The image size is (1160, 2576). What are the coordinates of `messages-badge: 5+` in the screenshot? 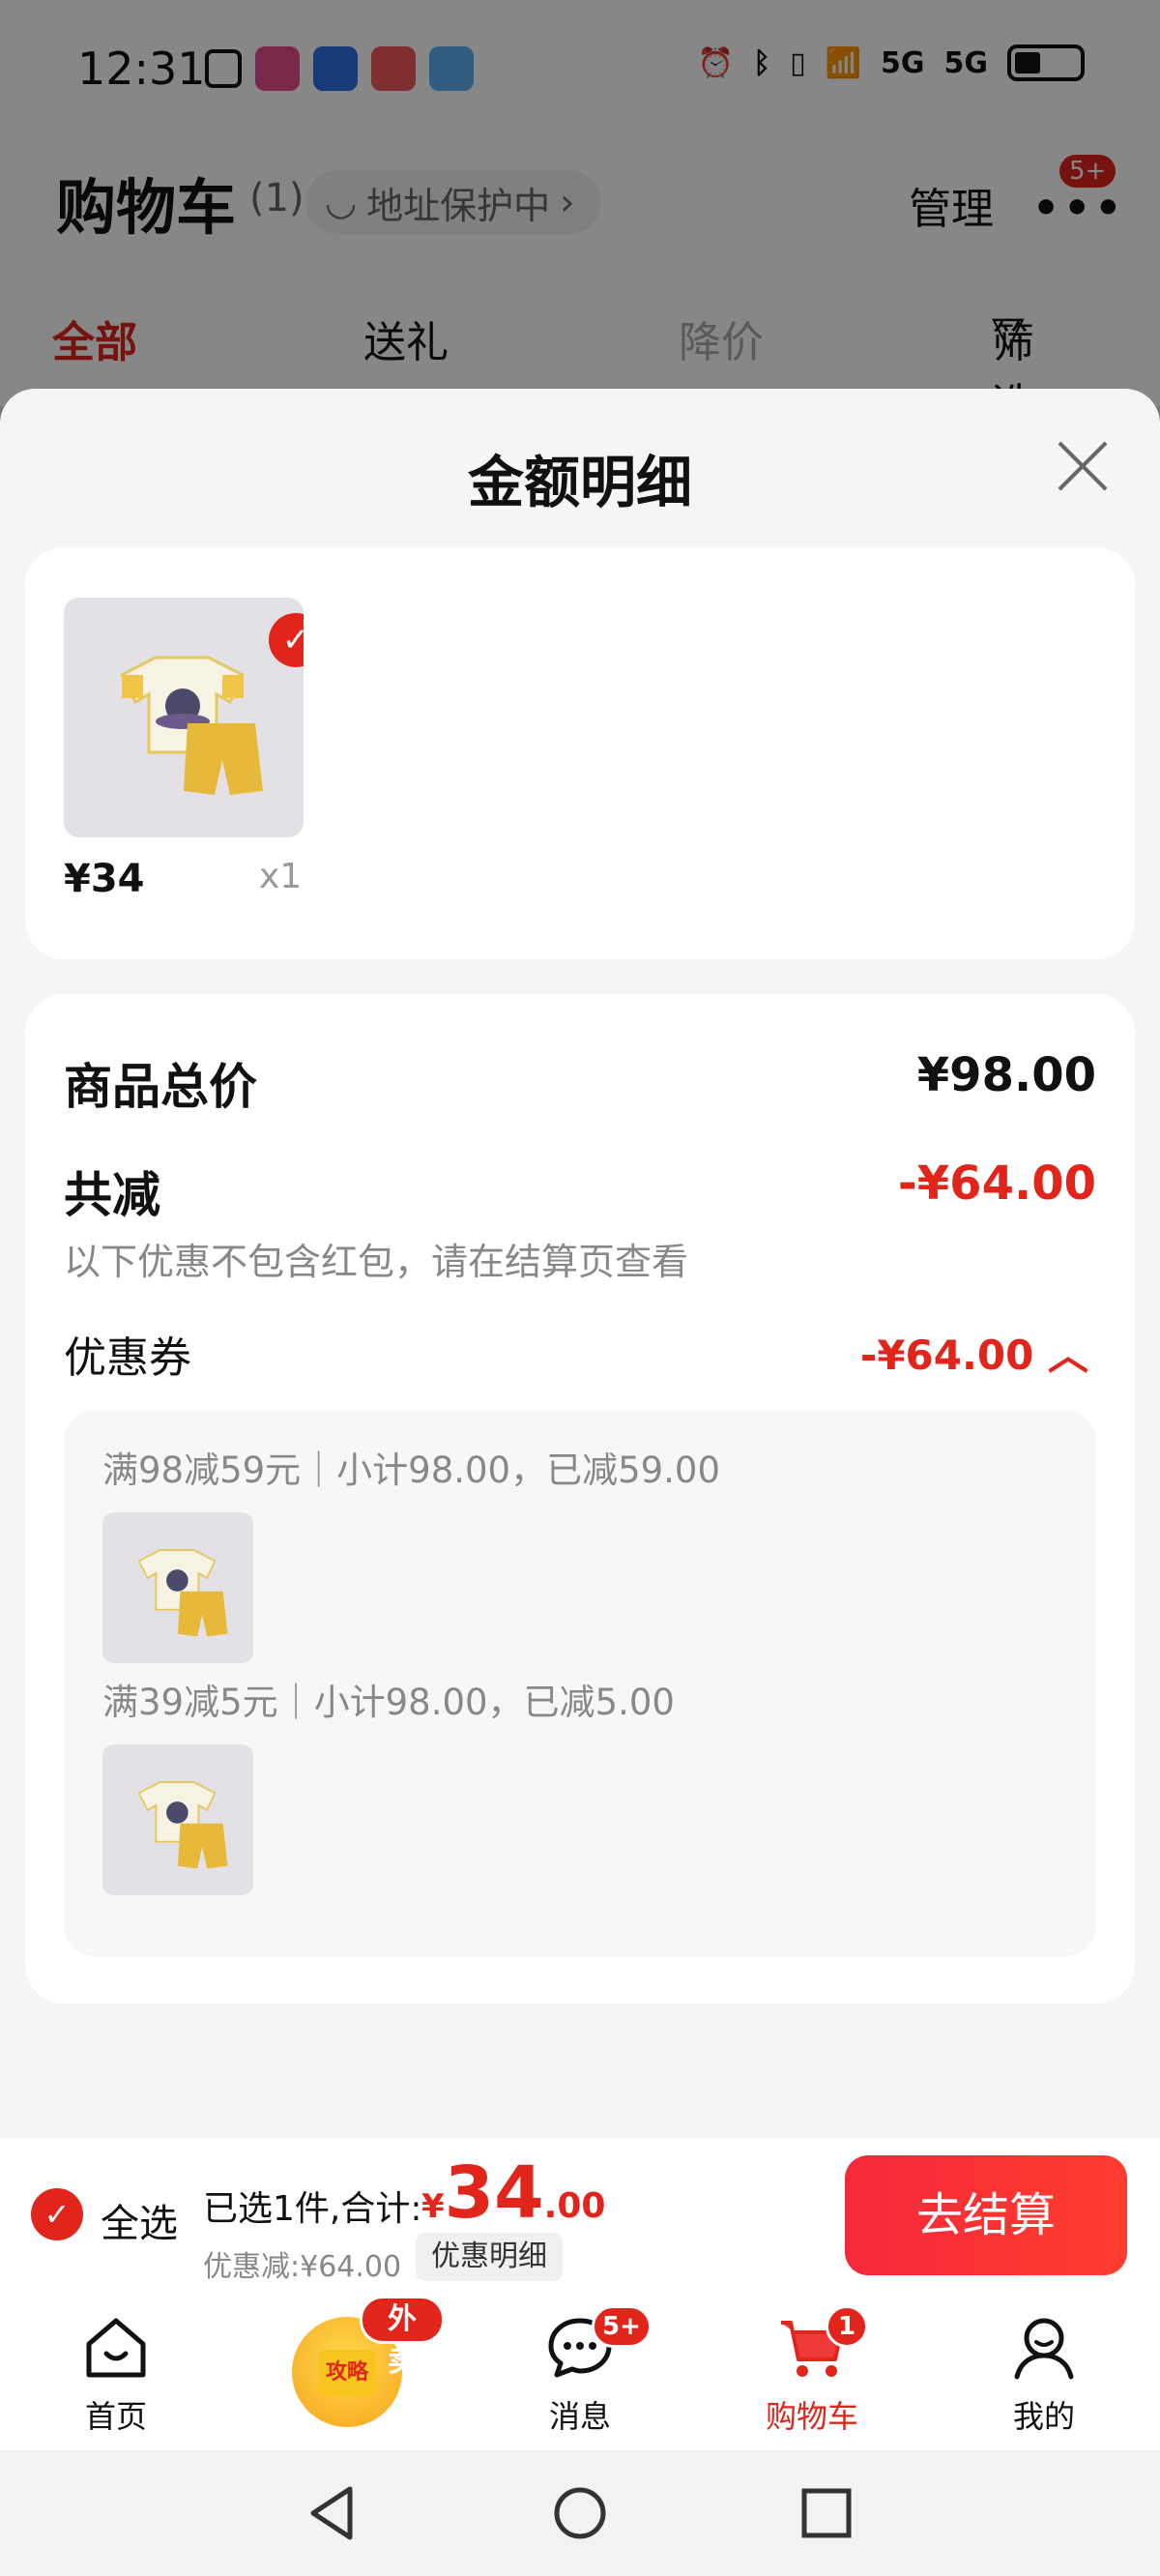 It's located at (622, 2326).